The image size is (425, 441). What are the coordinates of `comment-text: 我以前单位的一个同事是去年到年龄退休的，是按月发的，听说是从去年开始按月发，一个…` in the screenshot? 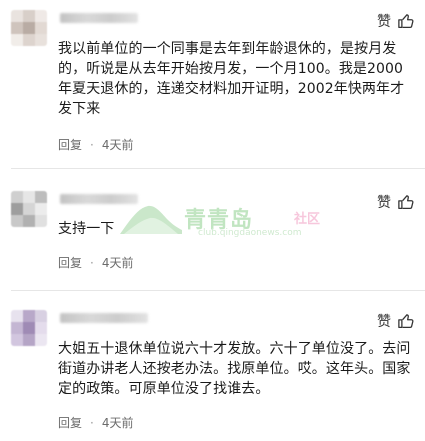 It's located at (231, 79).